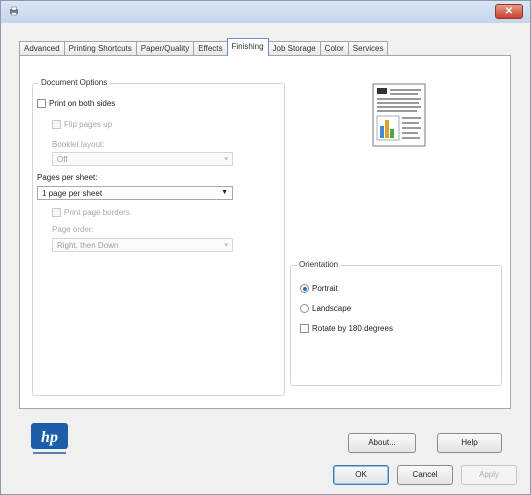  I want to click on close-button: ✕, so click(509, 11).